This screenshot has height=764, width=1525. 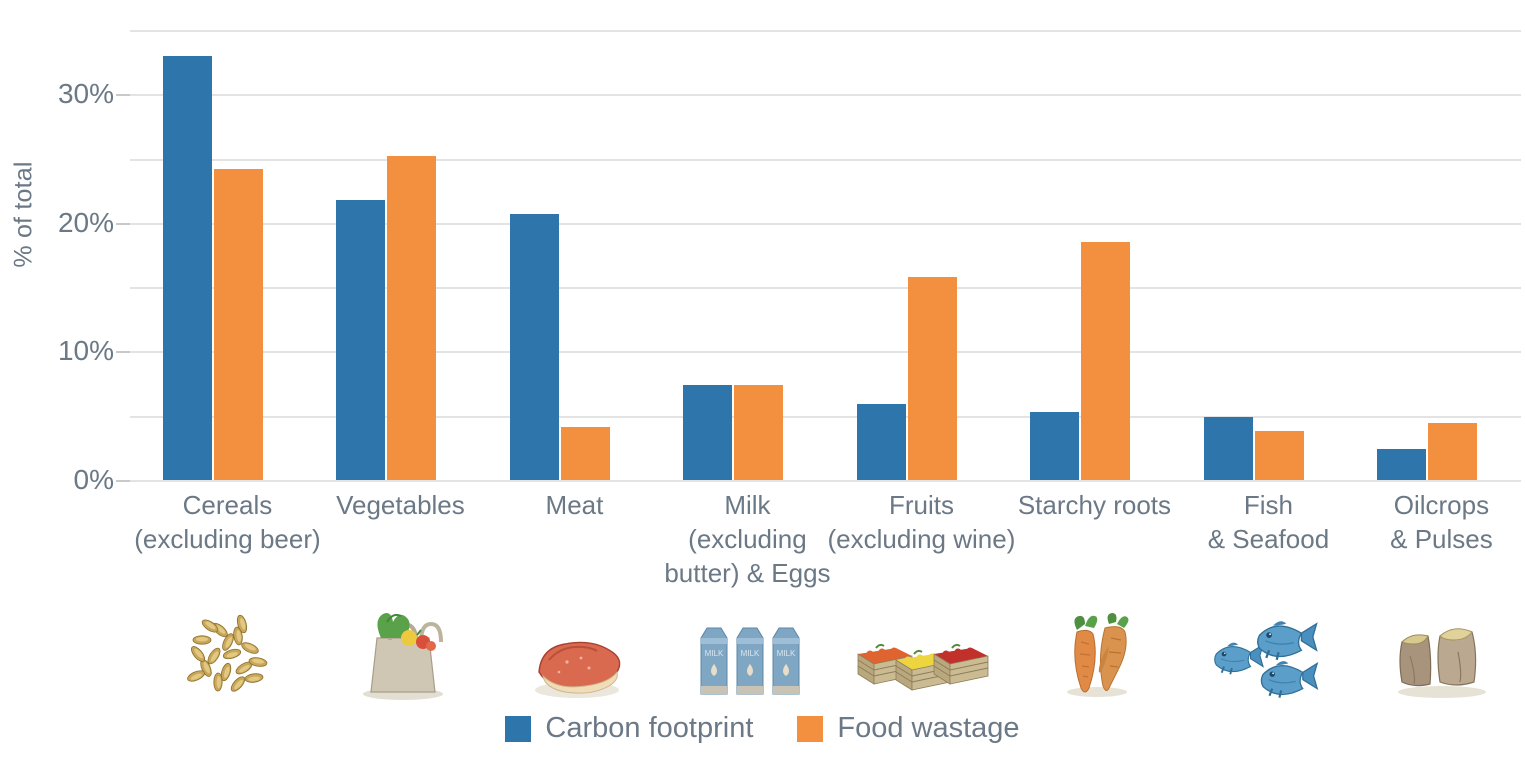 I want to click on x-axis-label: Oilcrops & Pulses, so click(x=1428, y=522).